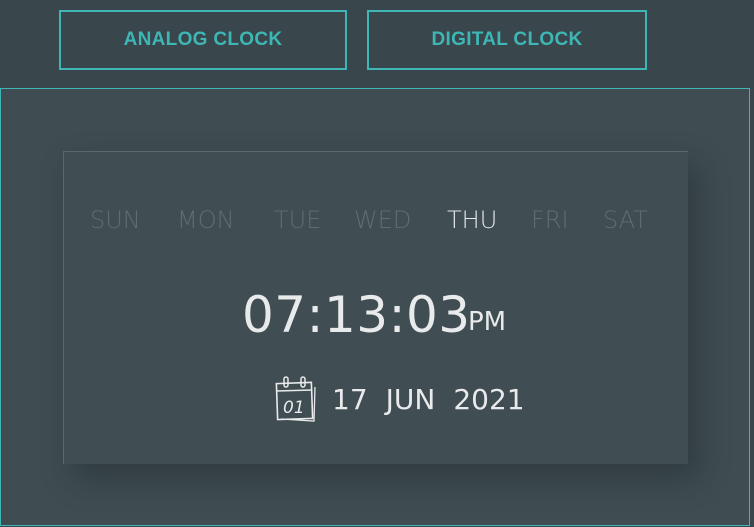  I want to click on calendar-icon-text: 01, so click(294, 408).